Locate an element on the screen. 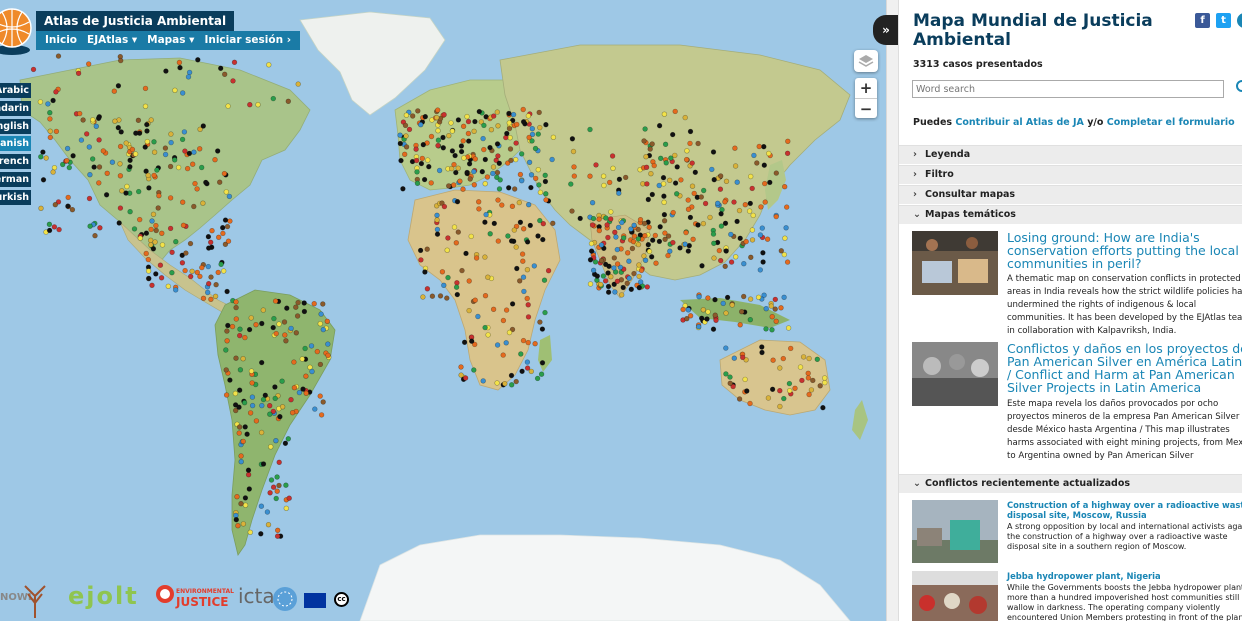  section-filtro: › Filtro is located at coordinates (1070, 174).